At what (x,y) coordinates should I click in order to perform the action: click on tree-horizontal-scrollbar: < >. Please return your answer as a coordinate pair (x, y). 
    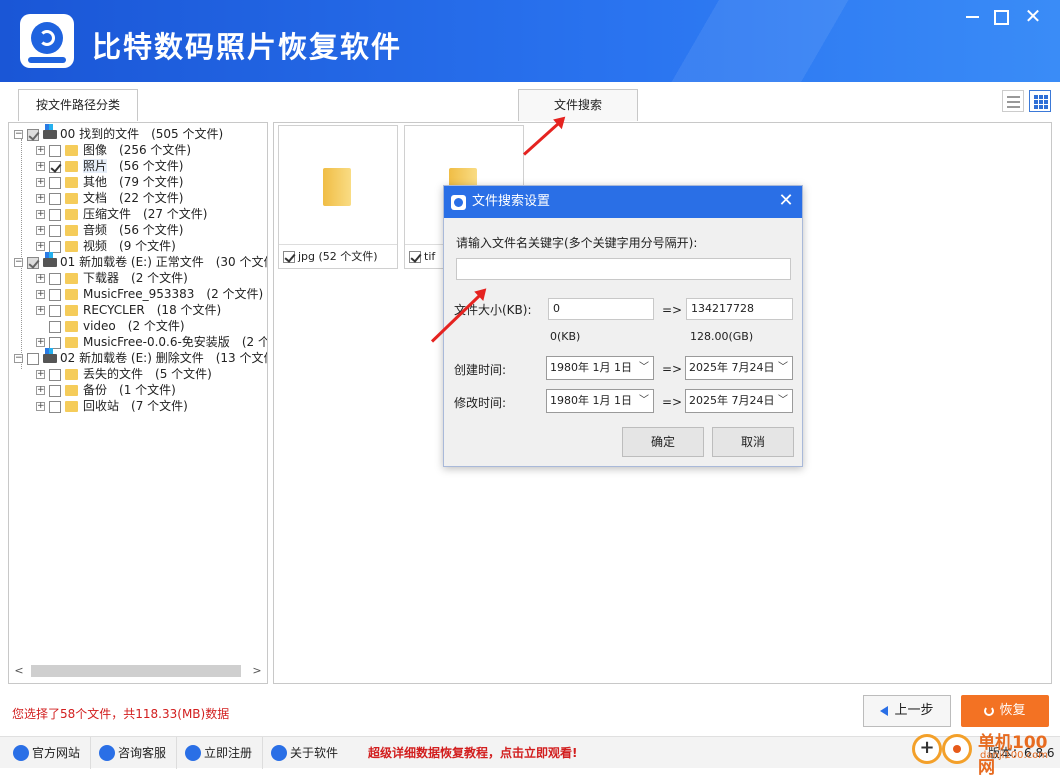
    Looking at the image, I should click on (138, 671).